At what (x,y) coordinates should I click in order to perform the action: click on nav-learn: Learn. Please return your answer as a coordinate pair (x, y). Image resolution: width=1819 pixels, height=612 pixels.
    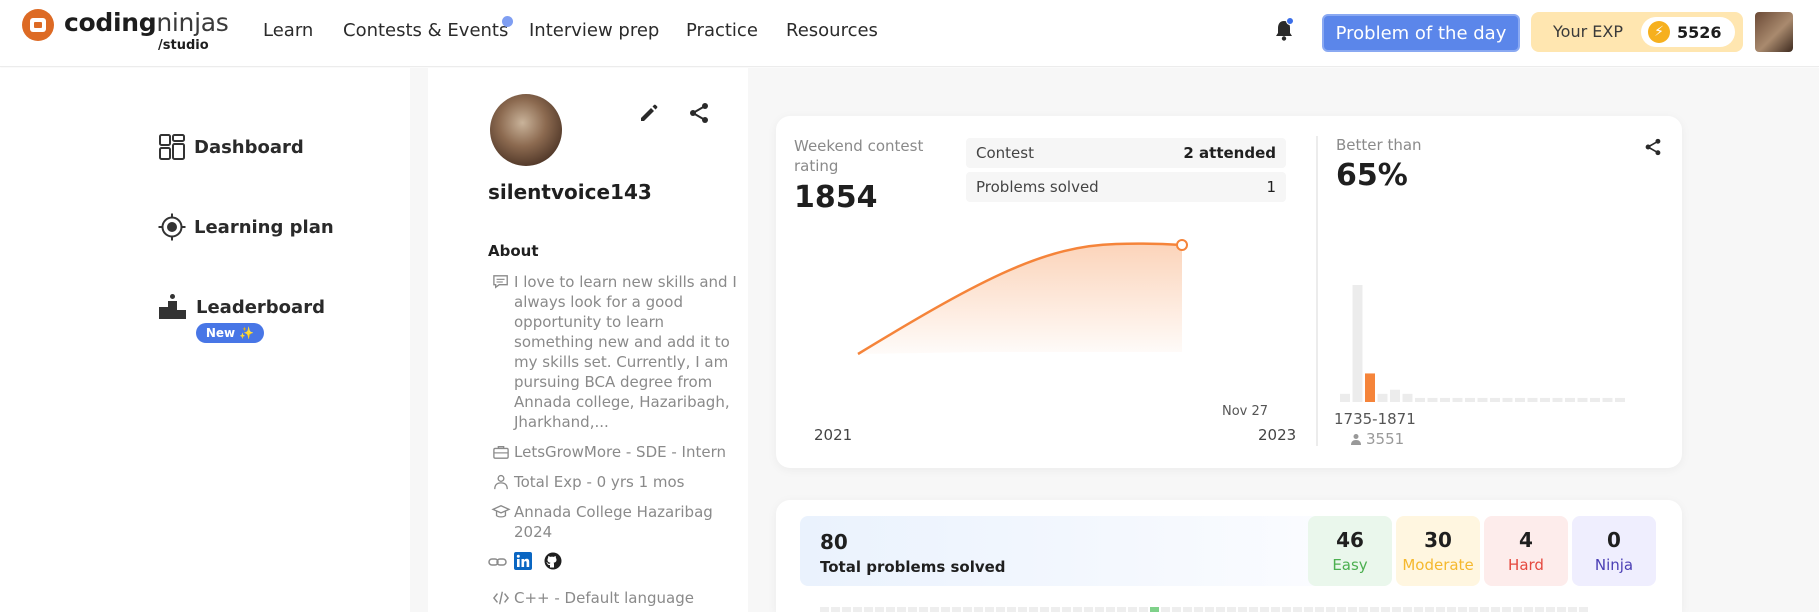
    Looking at the image, I should click on (288, 32).